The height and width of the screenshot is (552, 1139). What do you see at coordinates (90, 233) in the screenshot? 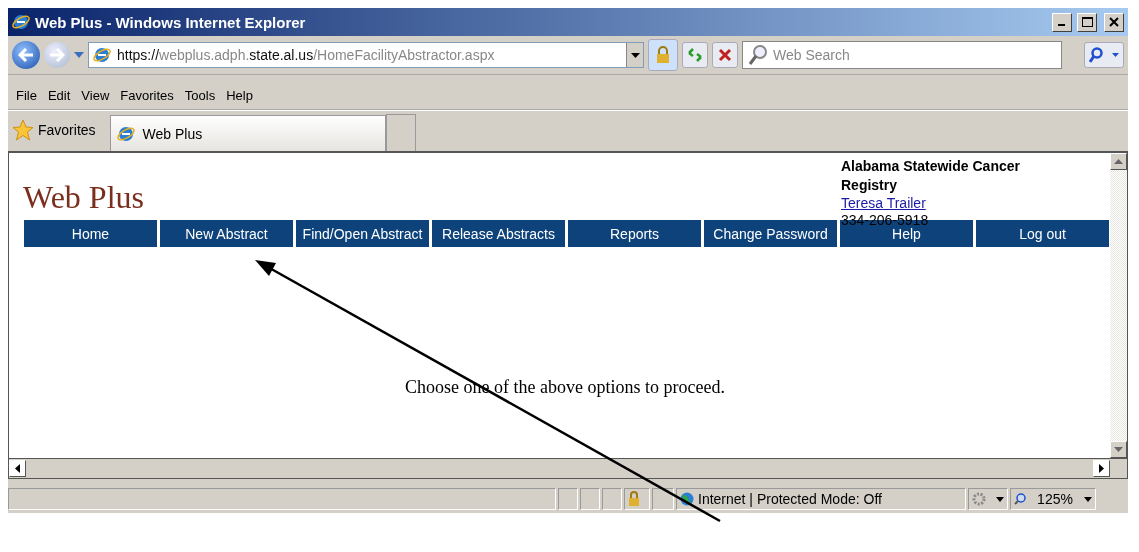
I see `nav-button: Home` at bounding box center [90, 233].